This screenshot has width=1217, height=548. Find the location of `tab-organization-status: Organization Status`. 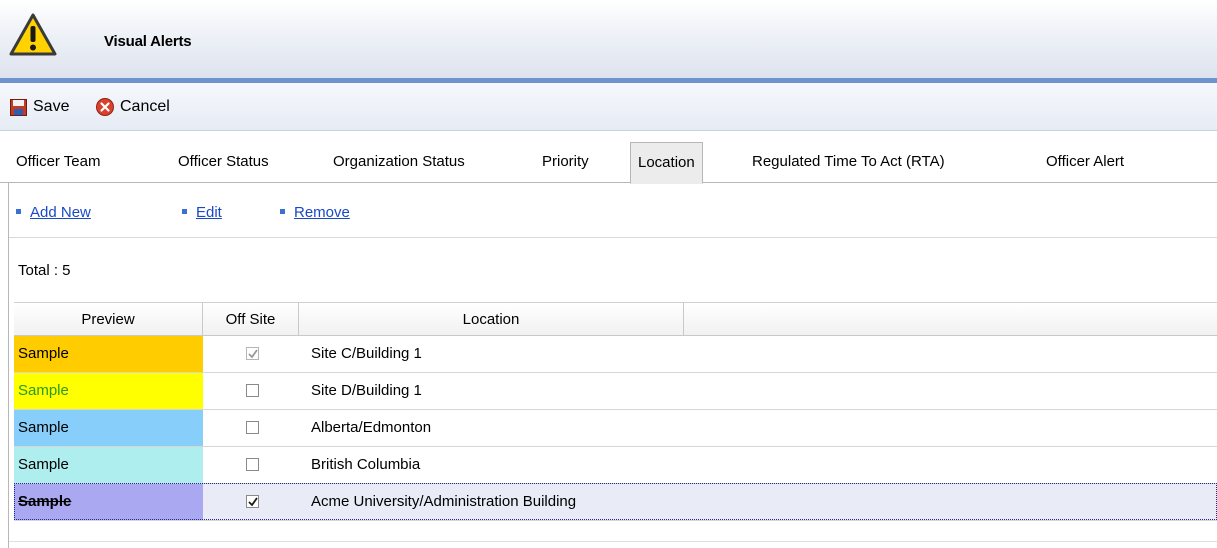

tab-organization-status: Organization Status is located at coordinates (399, 161).